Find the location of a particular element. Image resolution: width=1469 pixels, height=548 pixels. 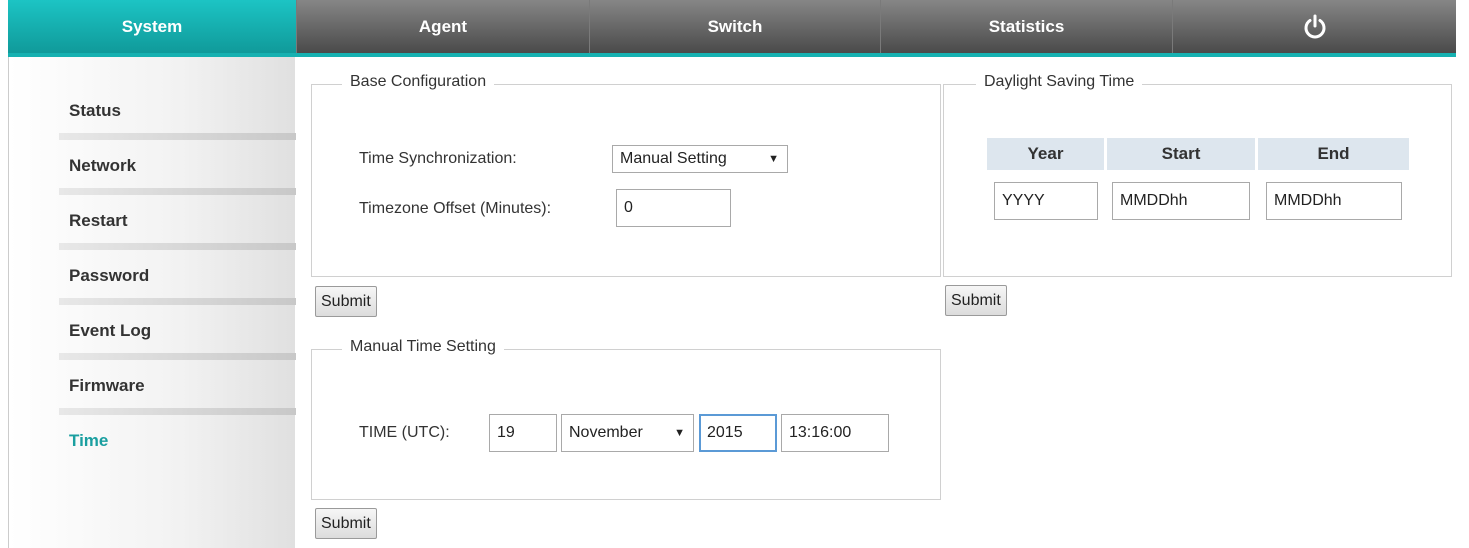

time-sync-select: Manual Setting ▼ is located at coordinates (700, 159).